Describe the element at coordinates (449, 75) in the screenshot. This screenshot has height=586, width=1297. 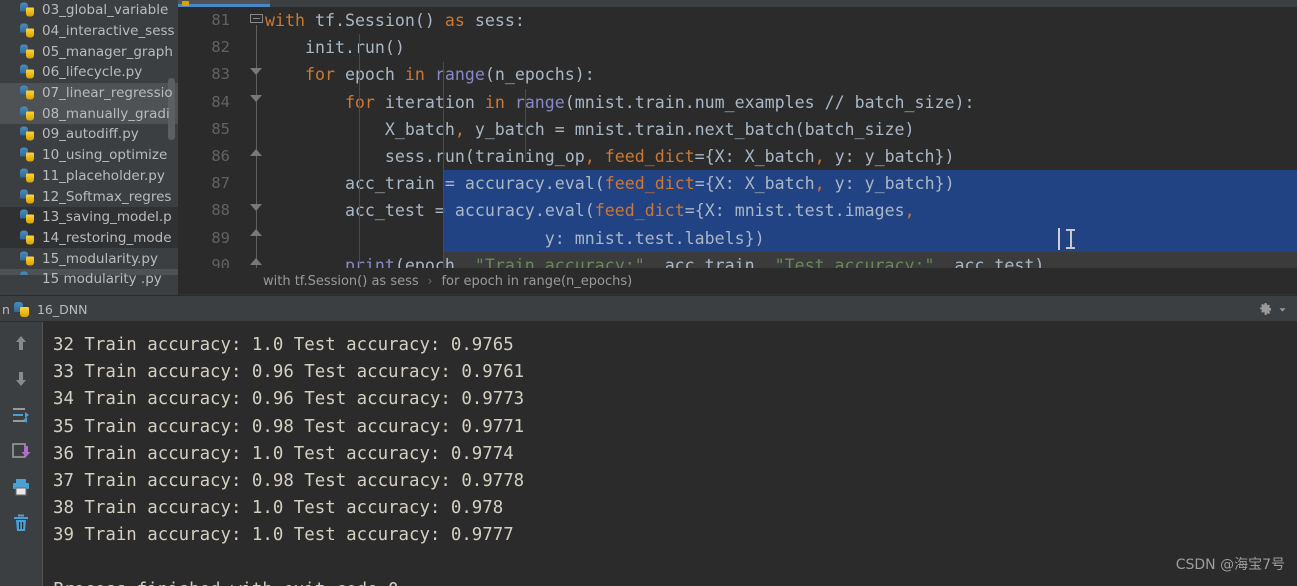
I see `code-line-text: for epoch in range(n_epochs):` at that location.